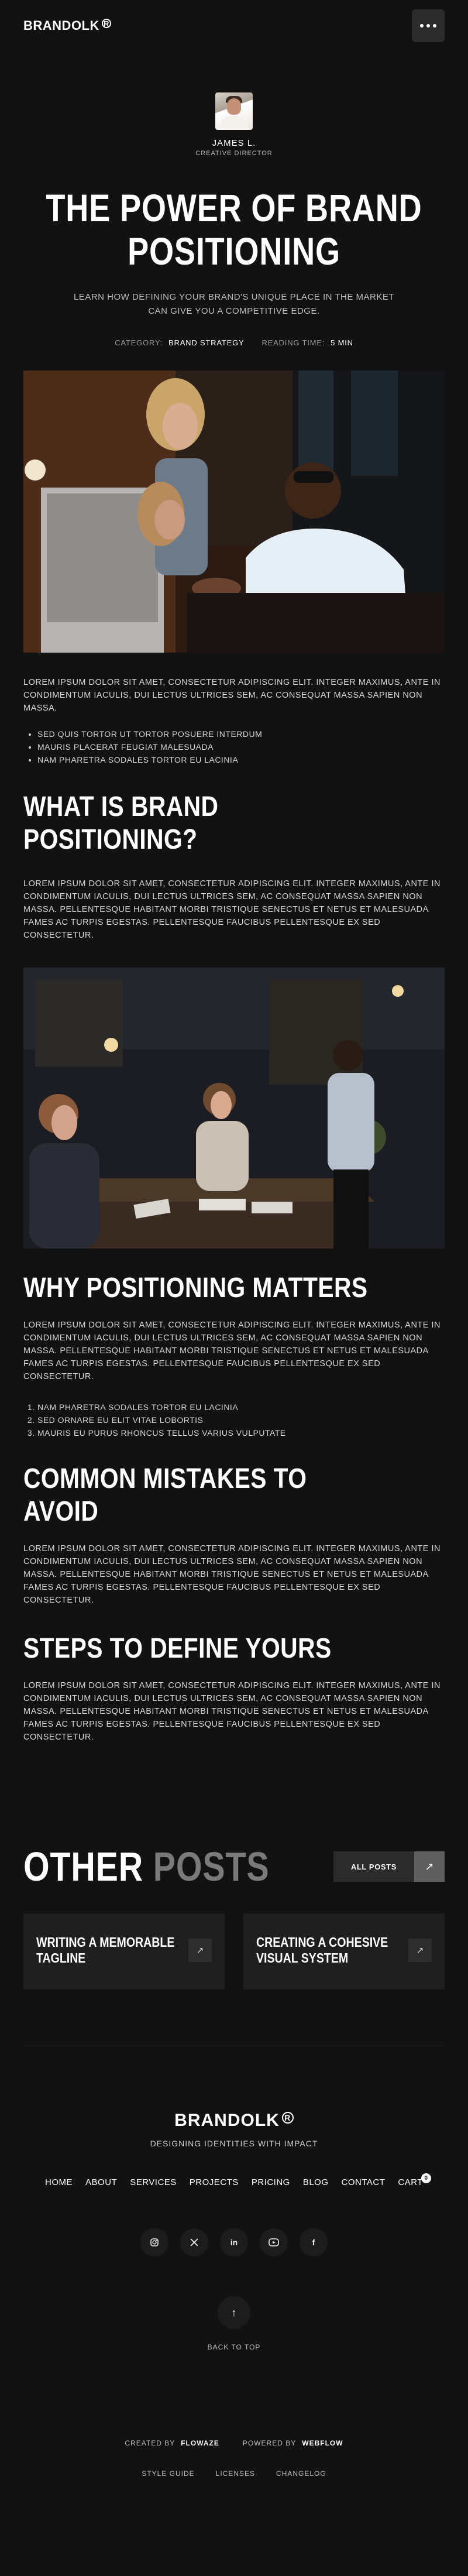  I want to click on brand-logo: BRANDOLK R, so click(67, 25).